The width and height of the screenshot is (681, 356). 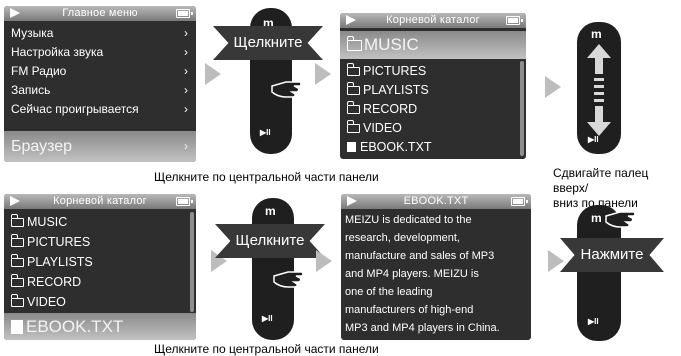 What do you see at coordinates (100, 33) in the screenshot?
I see `menu-item: Музыка ›` at bounding box center [100, 33].